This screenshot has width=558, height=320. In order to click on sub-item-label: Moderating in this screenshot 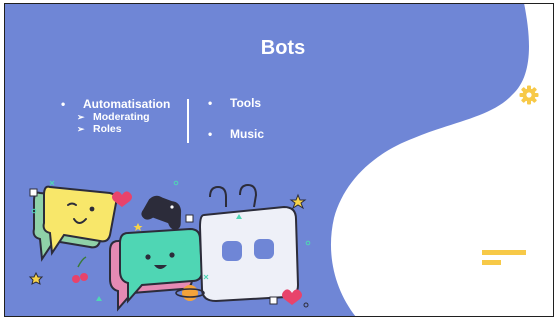, I will do `click(121, 117)`.